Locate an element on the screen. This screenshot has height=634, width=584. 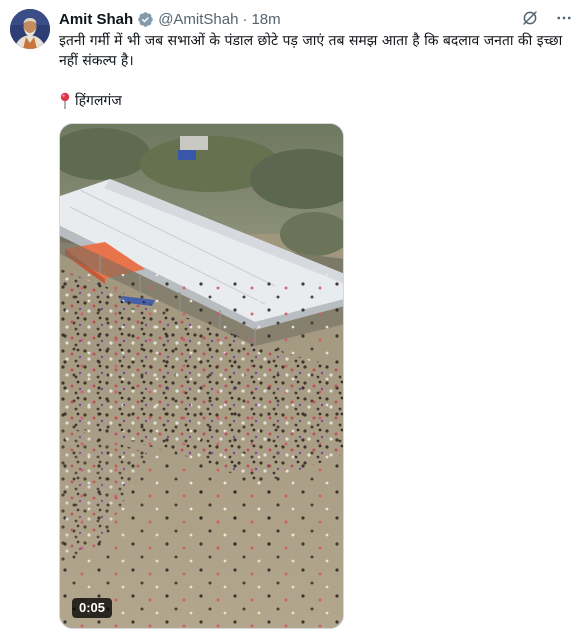
tweet-top-actions is located at coordinates (547, 18).